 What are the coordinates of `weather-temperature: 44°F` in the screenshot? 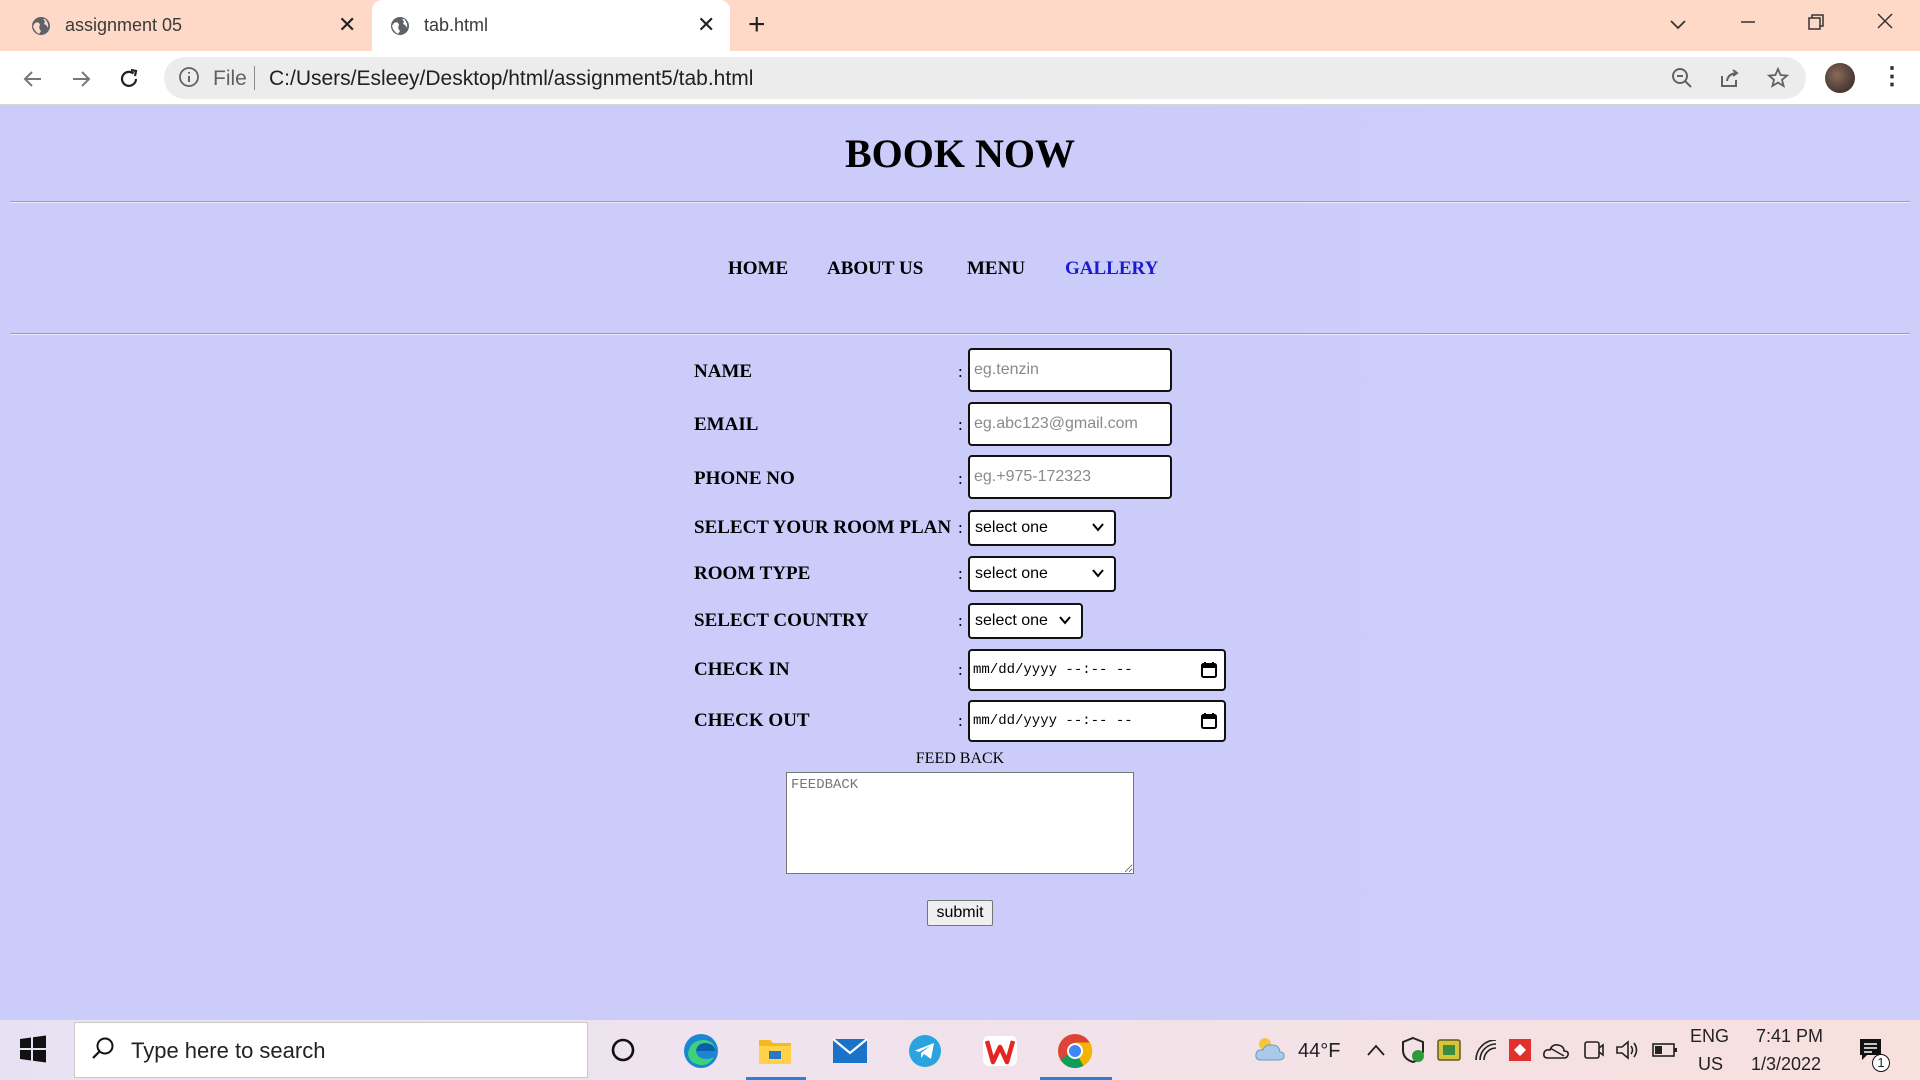 It's located at (1319, 1051).